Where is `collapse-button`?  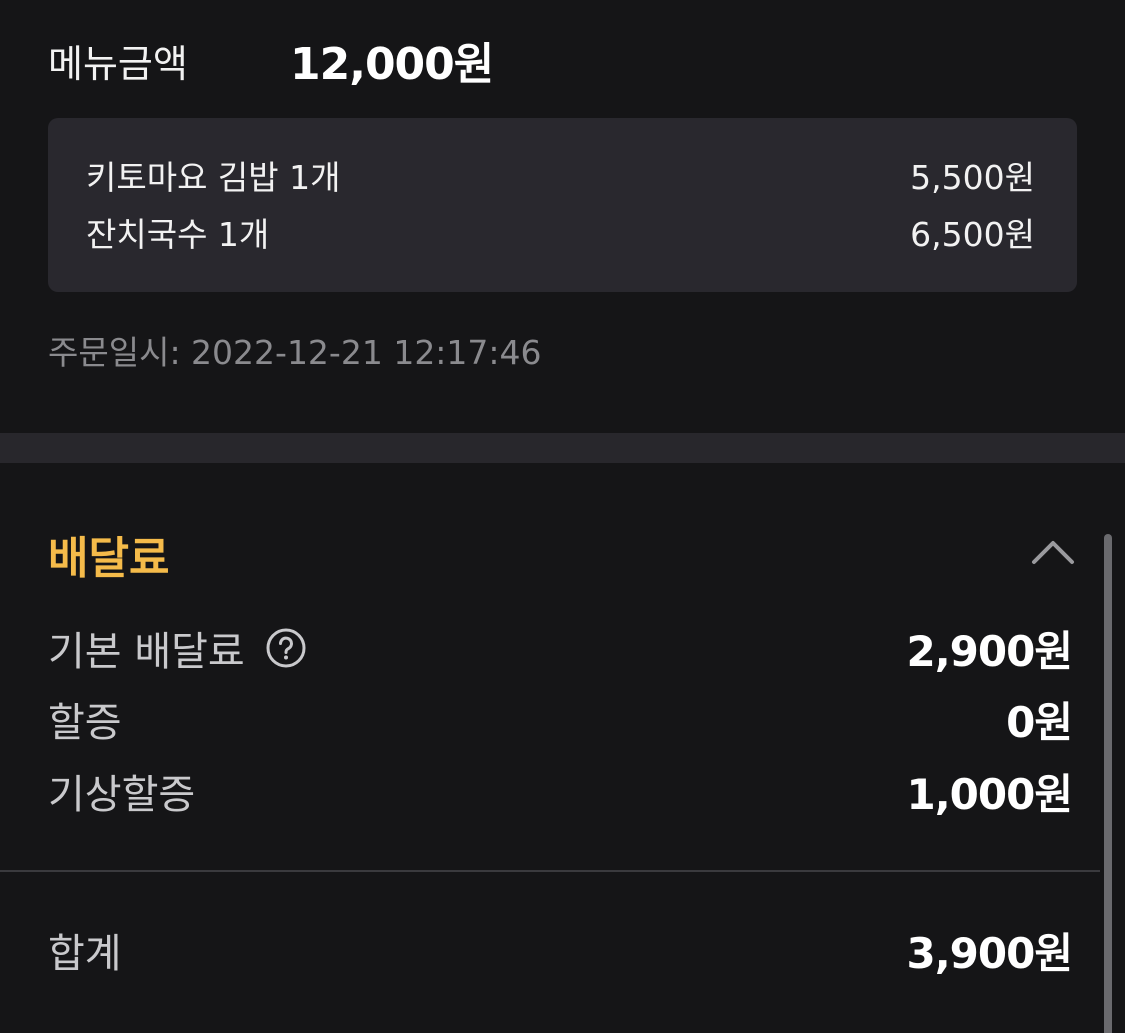
collapse-button is located at coordinates (1053, 551).